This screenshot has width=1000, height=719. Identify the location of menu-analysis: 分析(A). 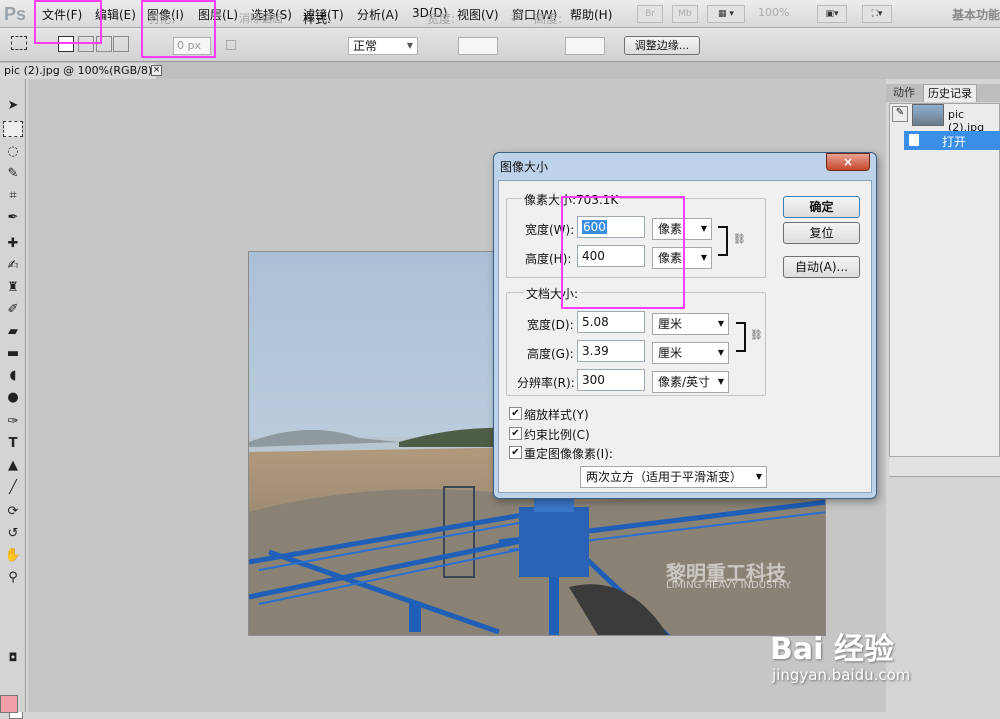
(378, 14).